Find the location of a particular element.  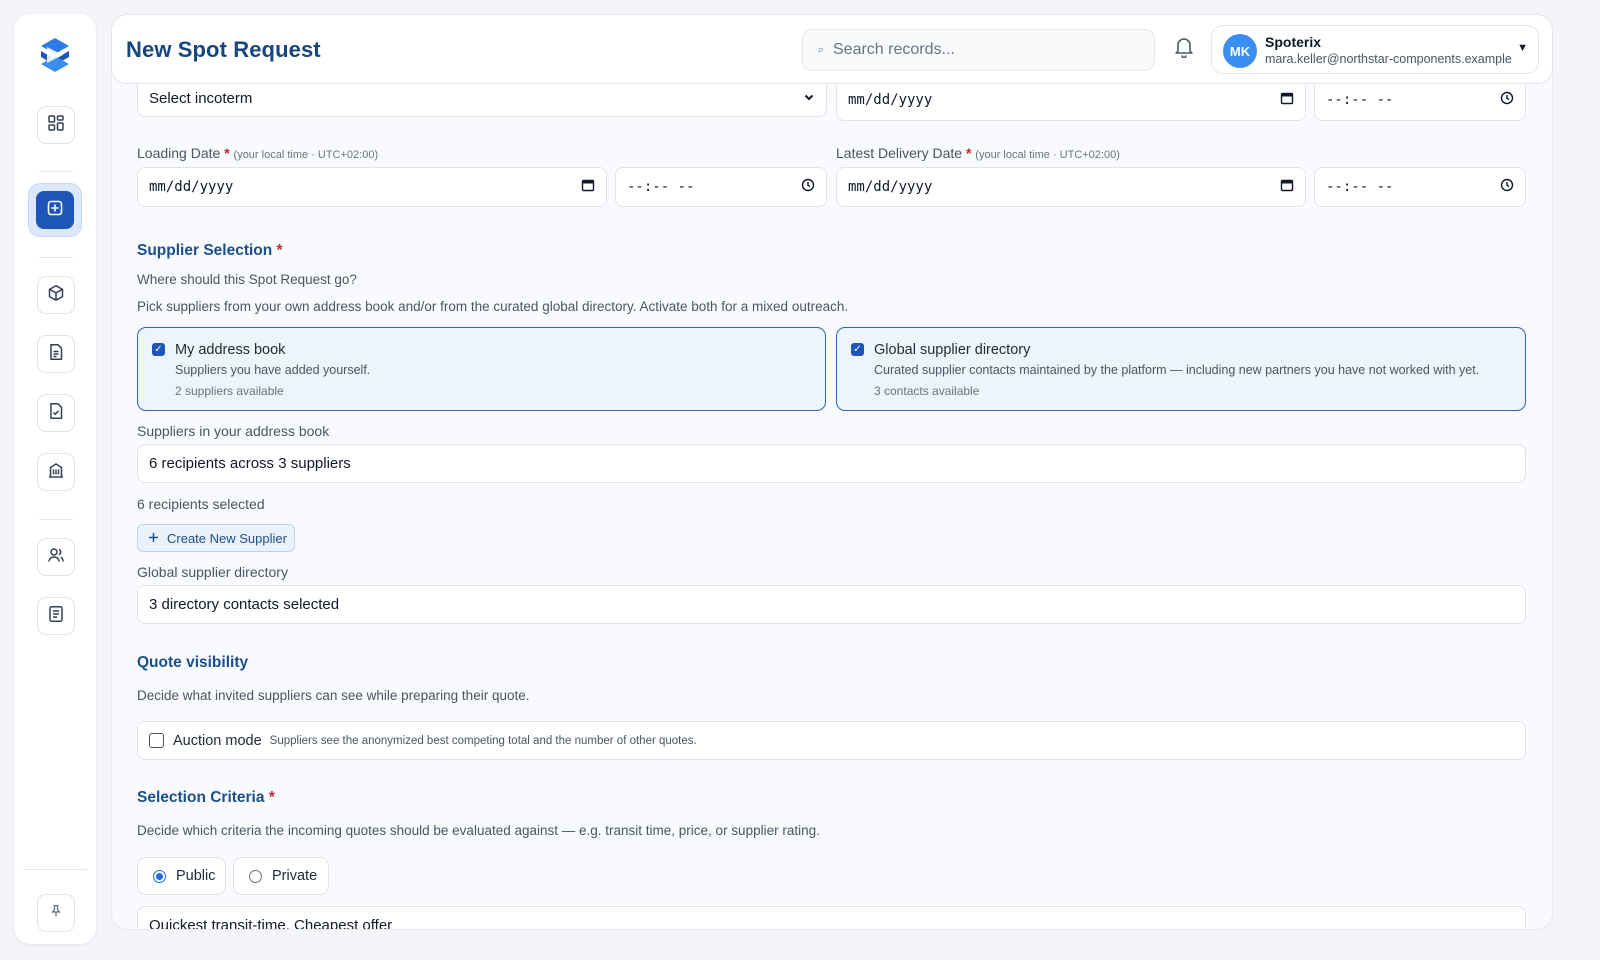

bell-icon is located at coordinates (1184, 49).